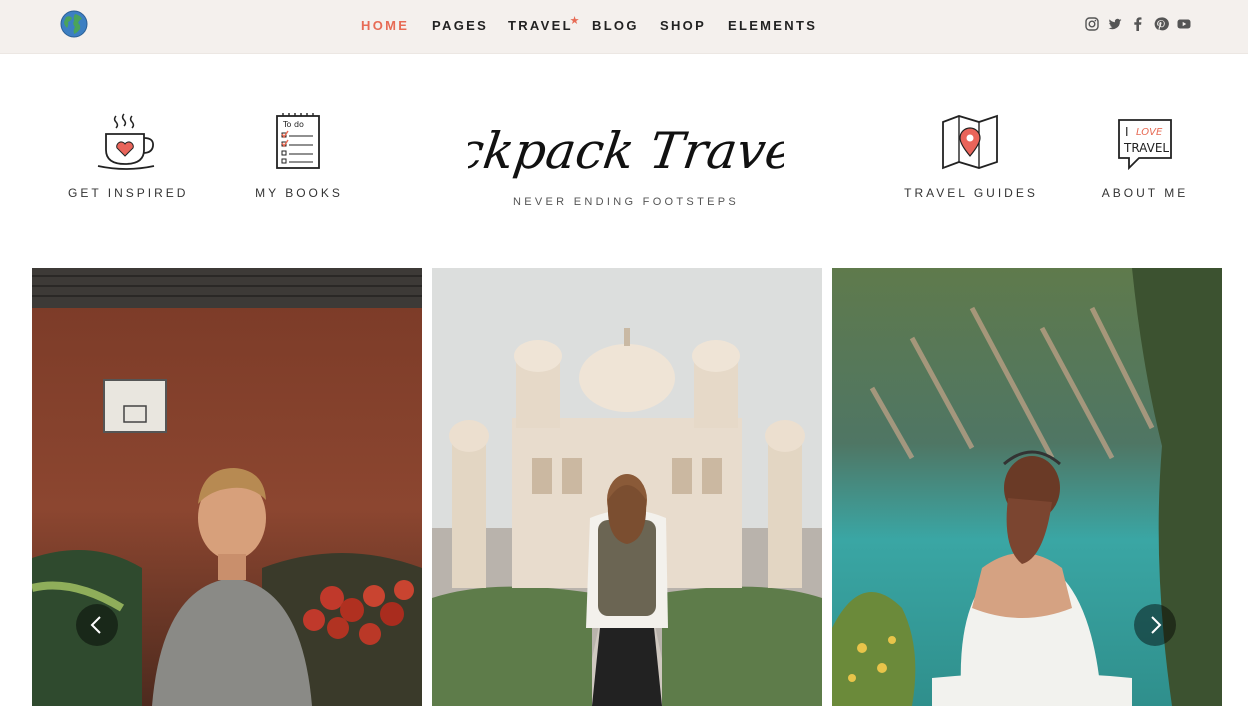 Image resolution: width=1248 pixels, height=706 pixels. Describe the element at coordinates (1146, 148) in the screenshot. I see `bubble-travel: TRAVEL` at that location.